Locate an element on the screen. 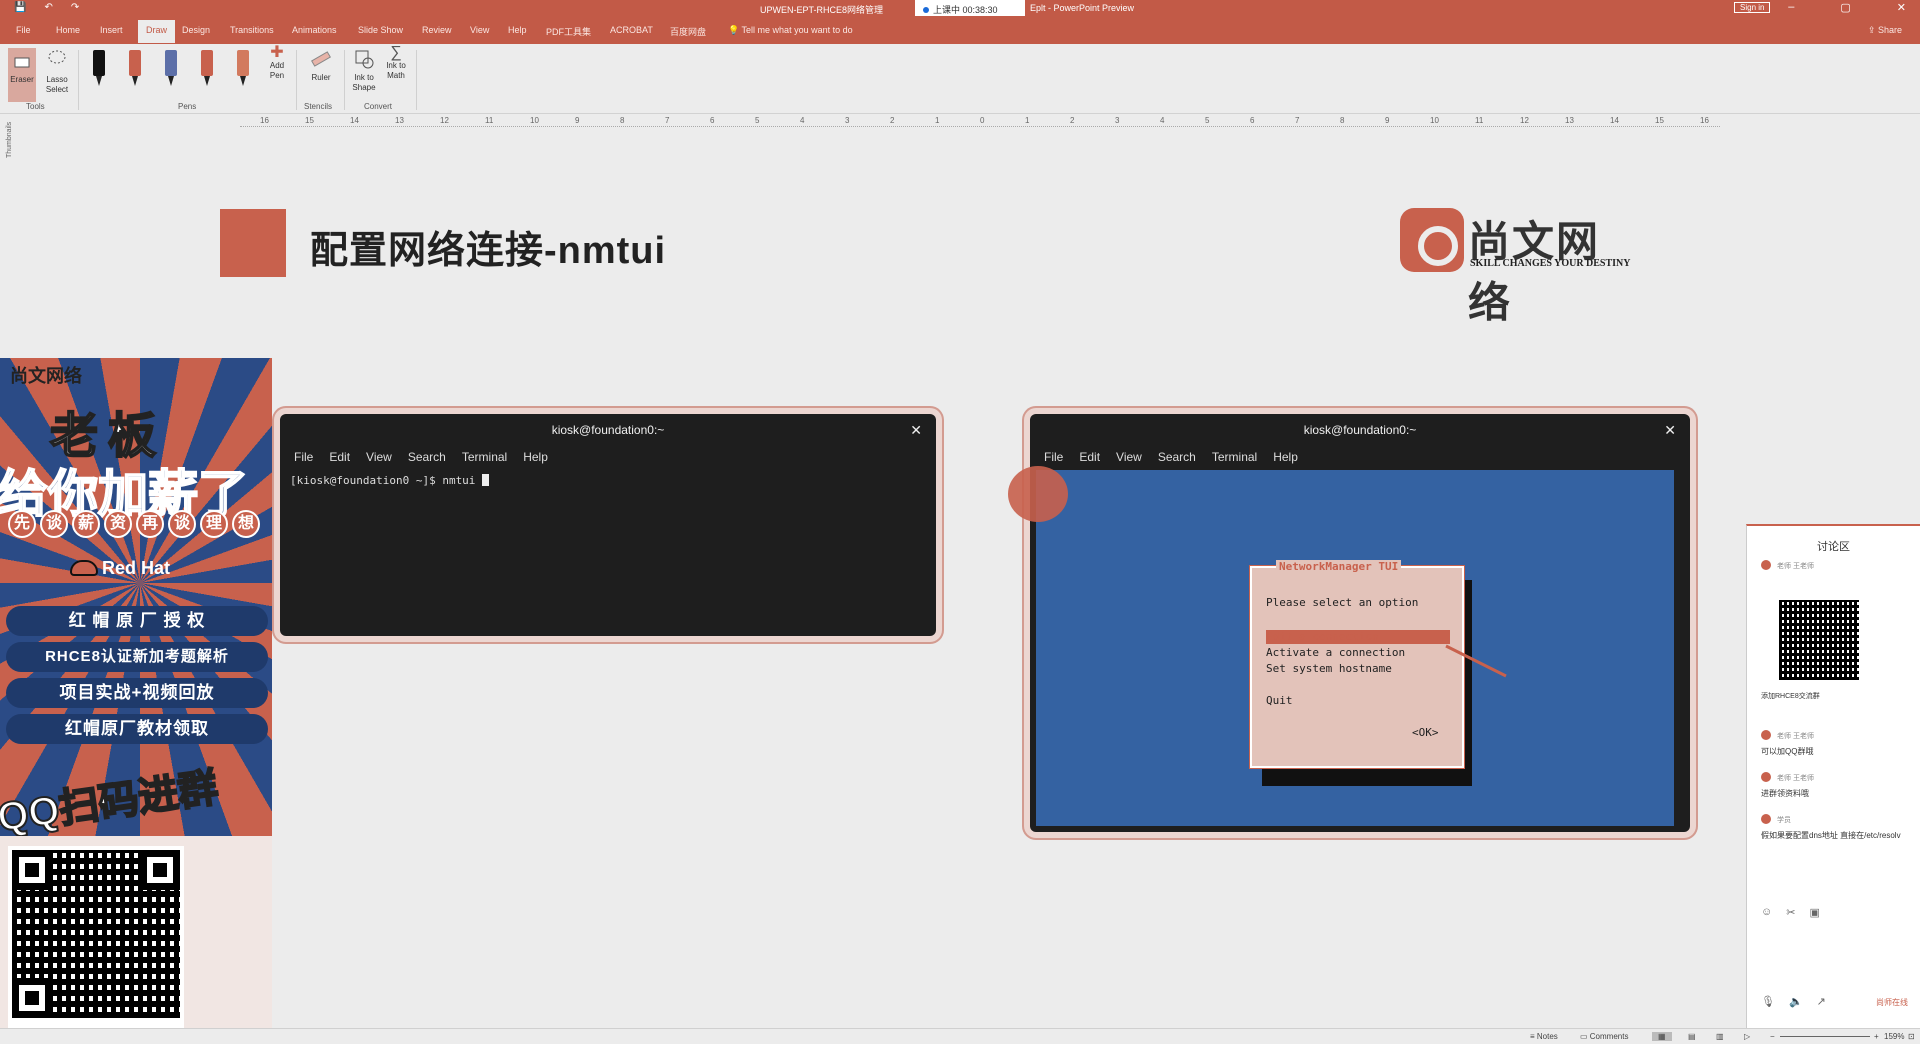 This screenshot has width=1920, height=1044. tab-transitions: Transitions is located at coordinates (252, 30).